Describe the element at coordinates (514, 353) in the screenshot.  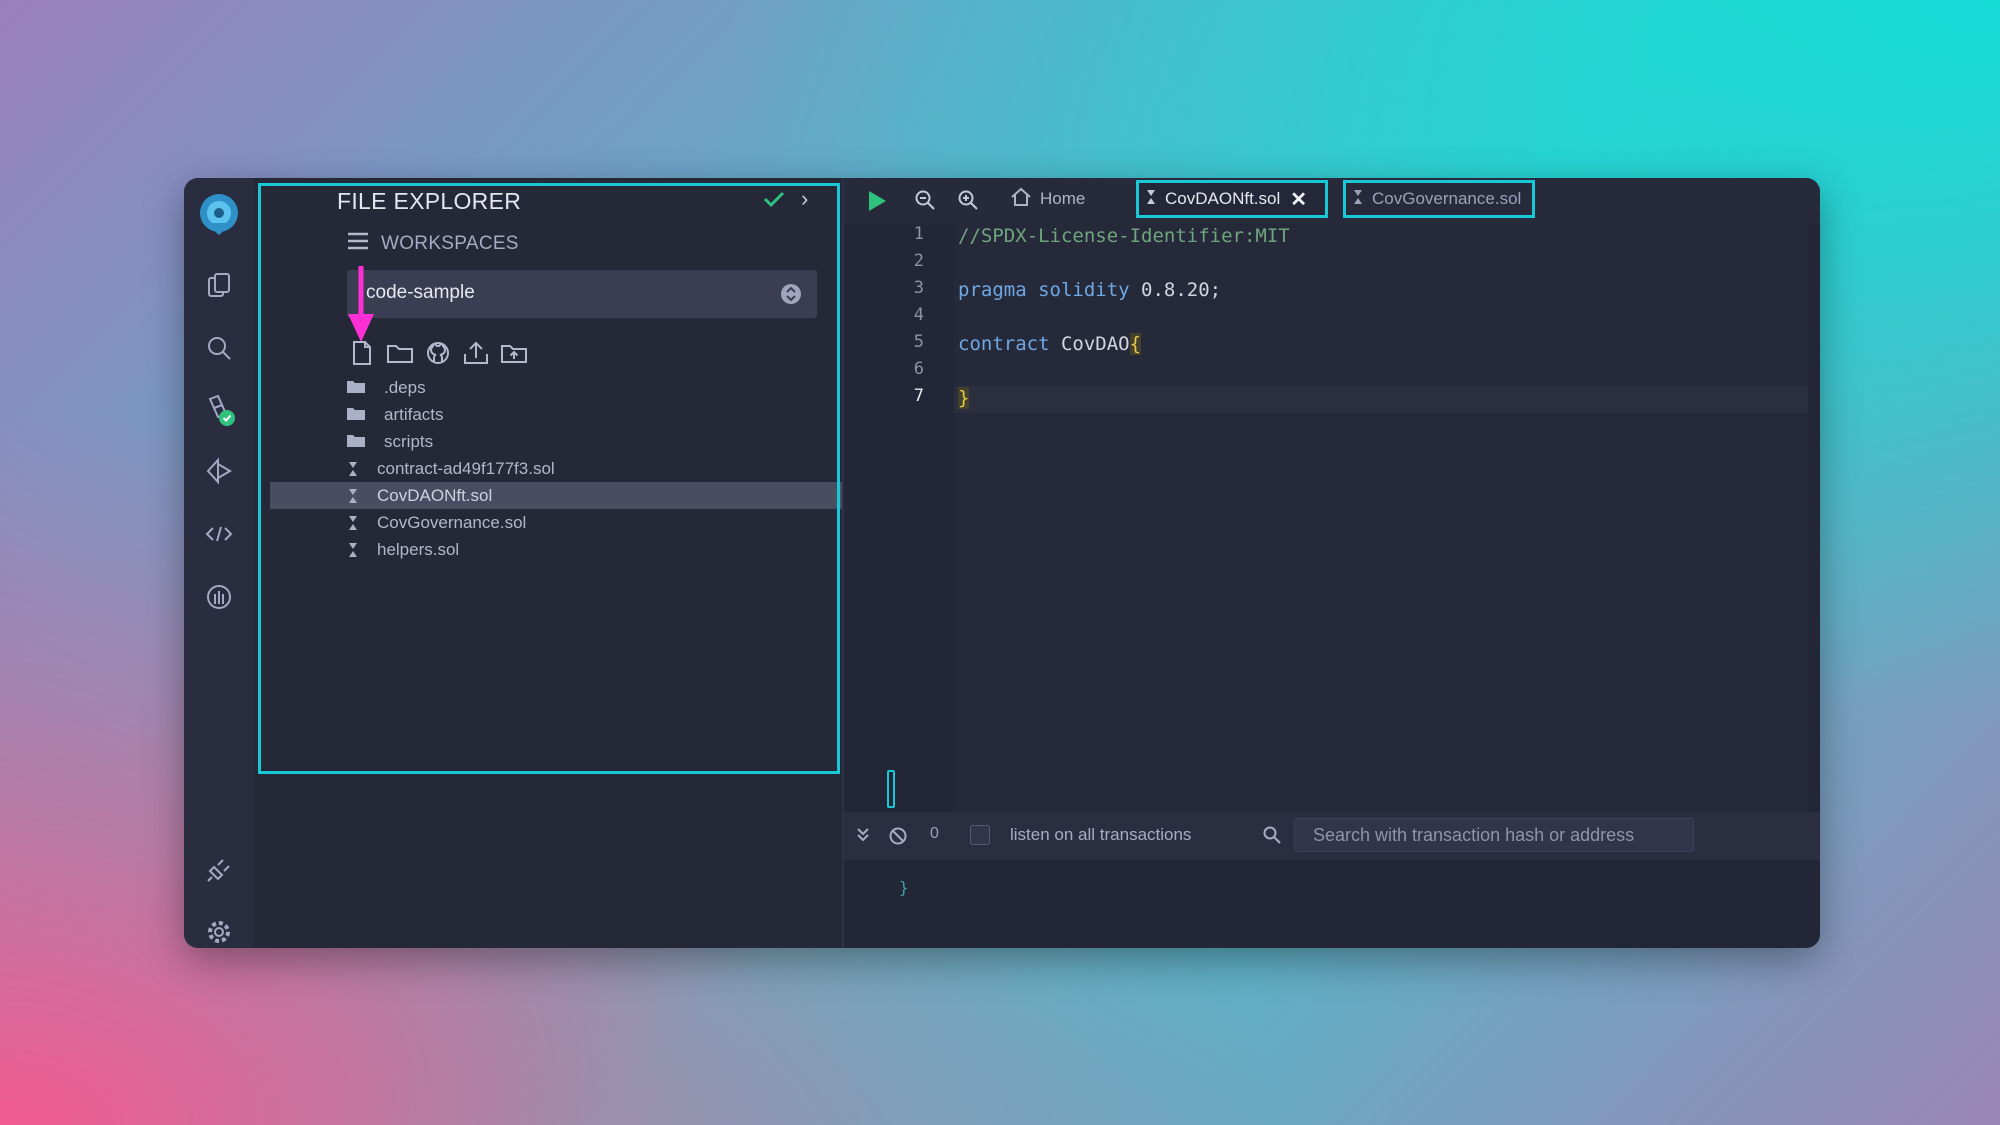
I see `import-folder-icon` at that location.